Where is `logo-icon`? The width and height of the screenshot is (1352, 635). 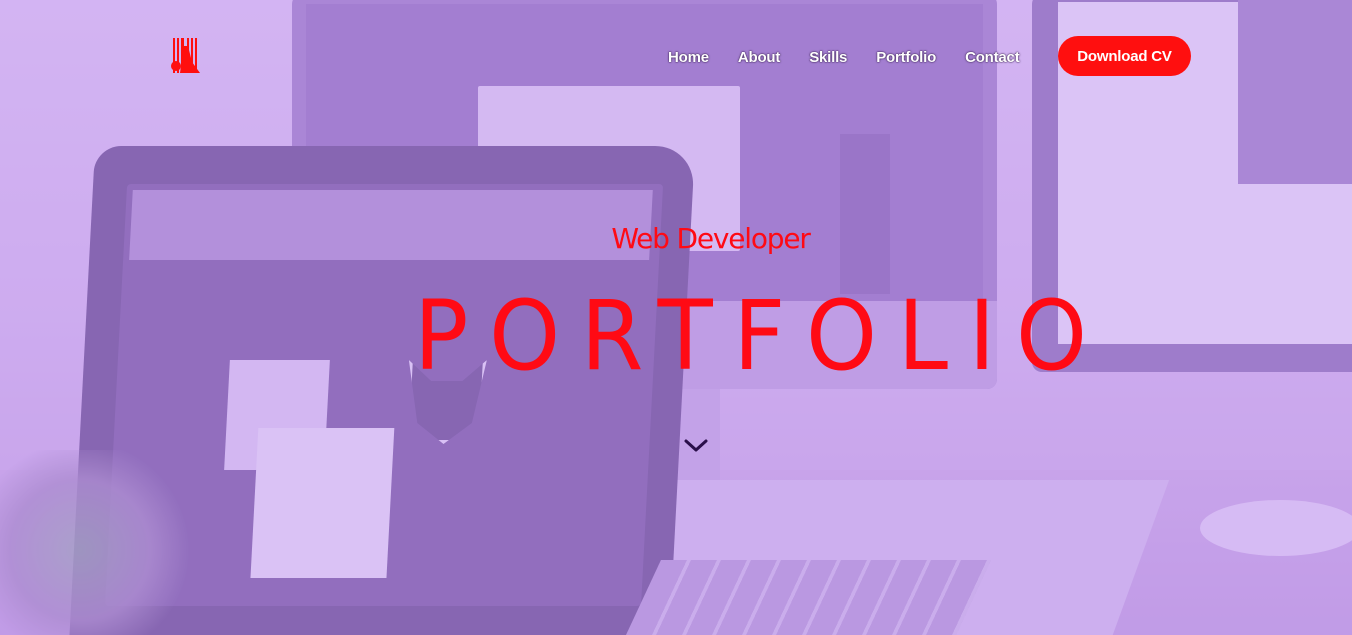
logo-icon is located at coordinates (185, 55).